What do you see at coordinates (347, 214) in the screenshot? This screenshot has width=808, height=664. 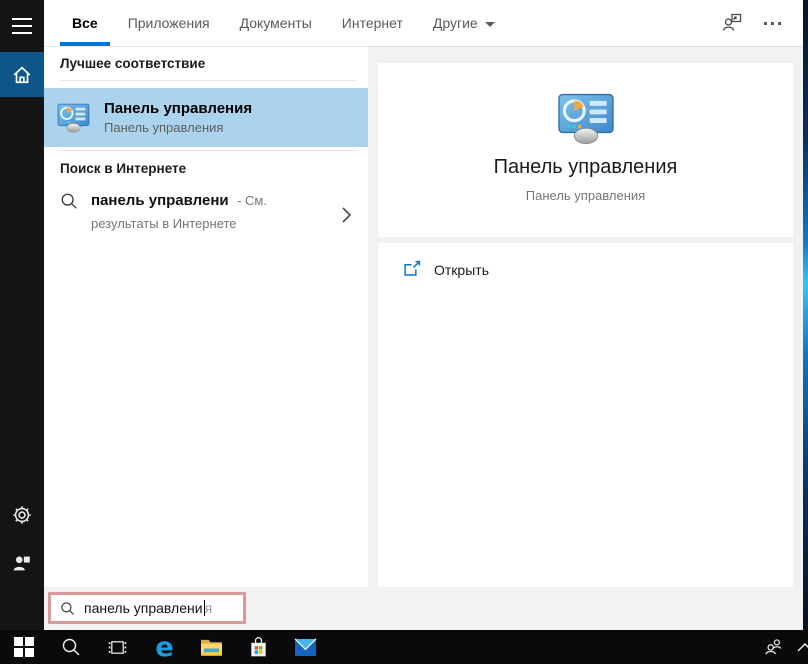 I see `chevron-right-icon` at bounding box center [347, 214].